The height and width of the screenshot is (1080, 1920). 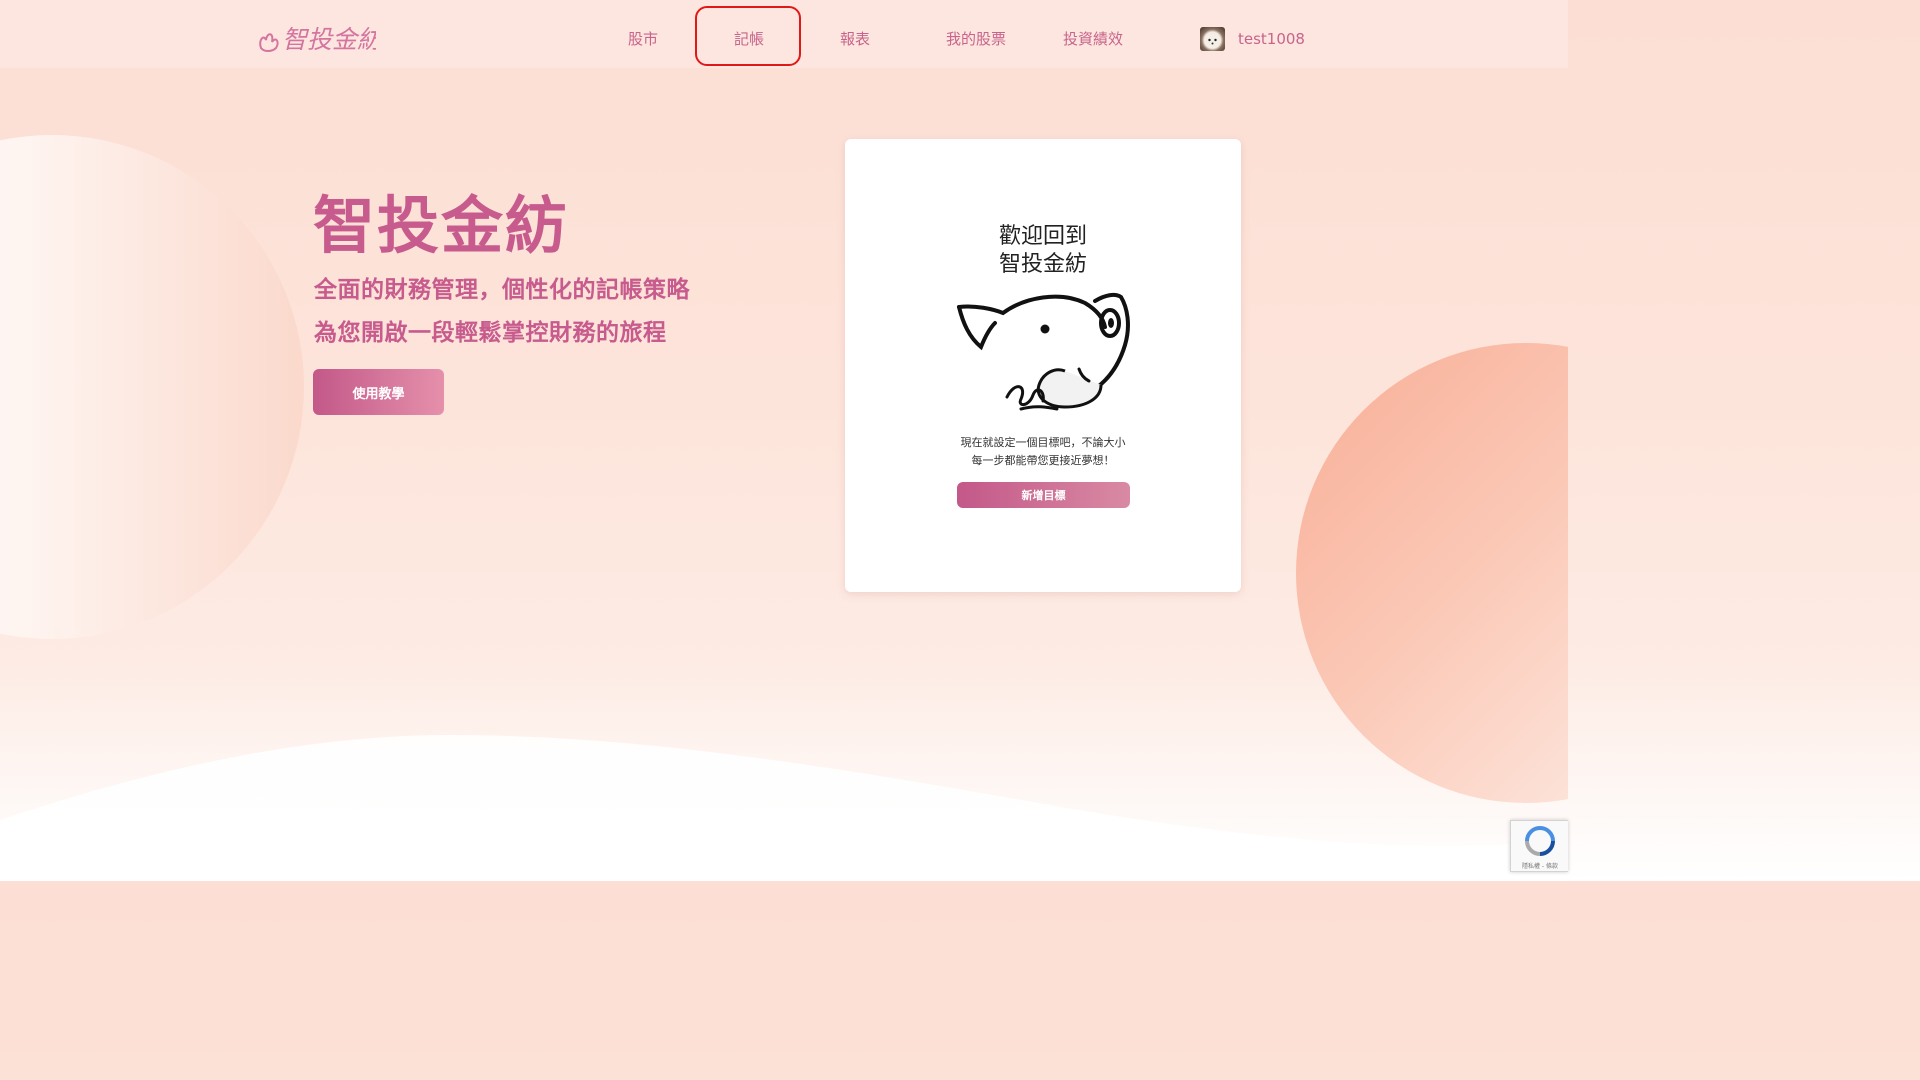 I want to click on dog-avatar-icon, so click(x=1212, y=41).